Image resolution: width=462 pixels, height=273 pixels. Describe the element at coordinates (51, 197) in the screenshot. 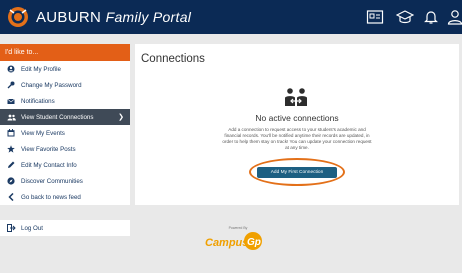

I see `sidebar-item-label: Go back to news feed` at that location.